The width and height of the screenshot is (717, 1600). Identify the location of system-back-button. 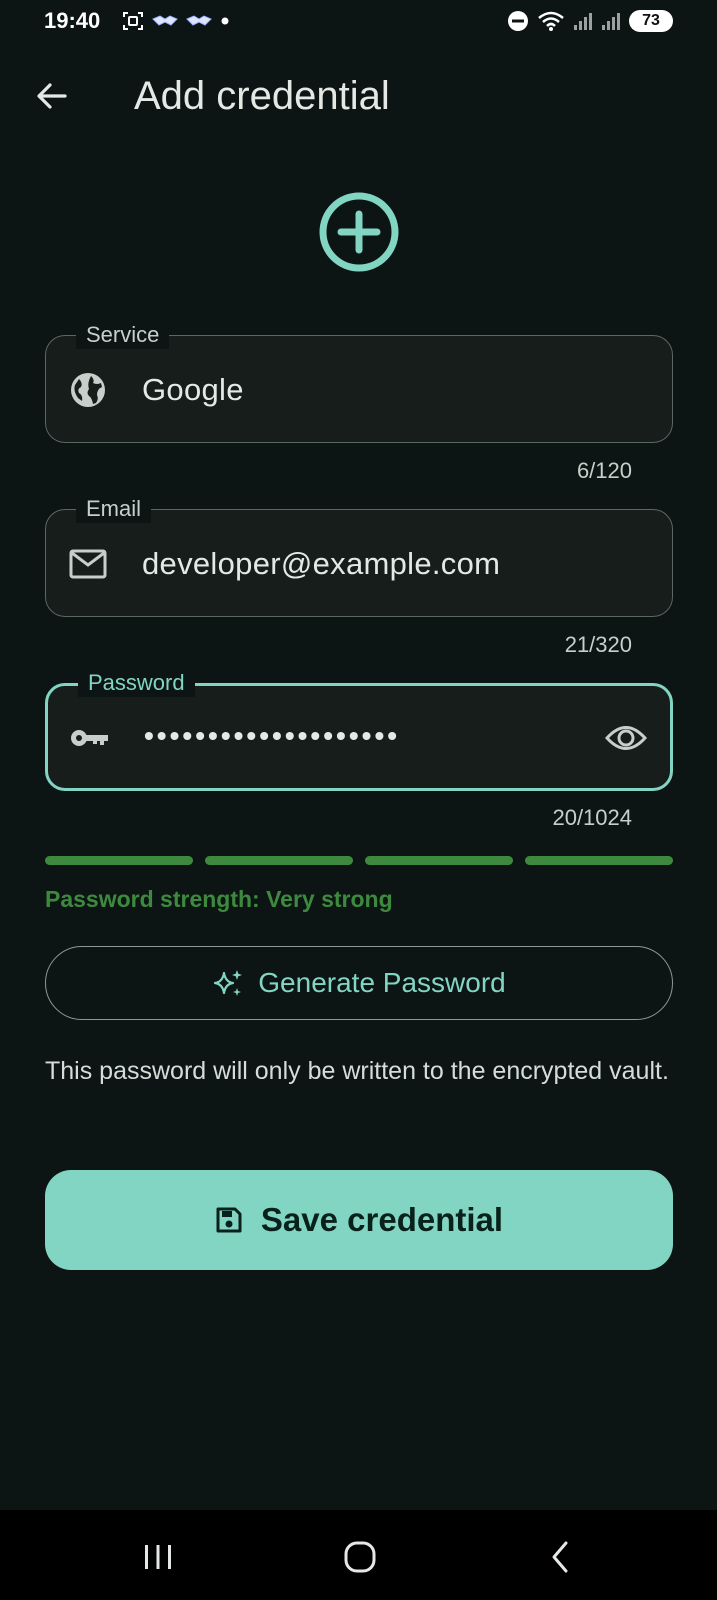
(560, 1557).